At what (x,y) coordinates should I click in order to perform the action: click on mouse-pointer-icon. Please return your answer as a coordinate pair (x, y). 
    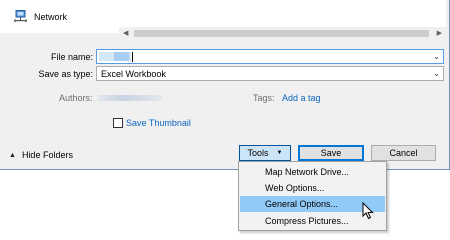
    Looking at the image, I should click on (369, 210).